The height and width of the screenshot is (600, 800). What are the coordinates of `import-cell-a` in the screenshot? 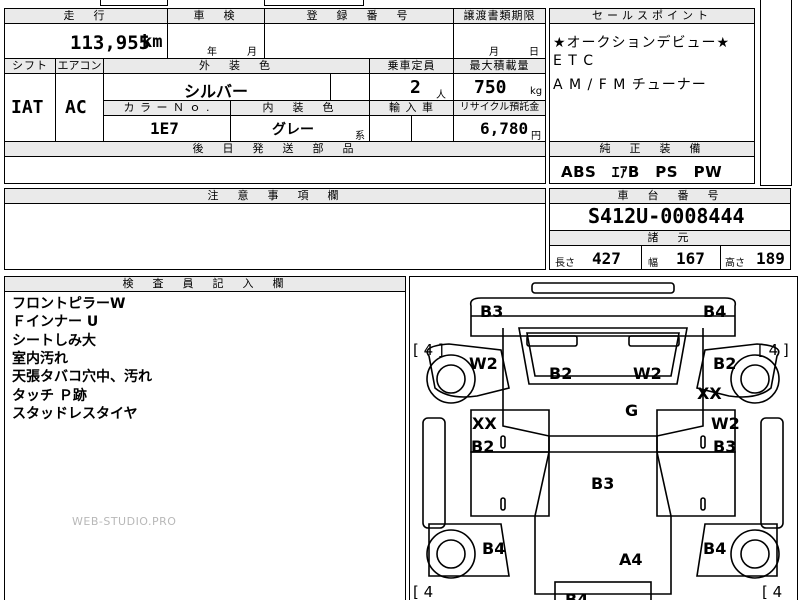 It's located at (390, 128).